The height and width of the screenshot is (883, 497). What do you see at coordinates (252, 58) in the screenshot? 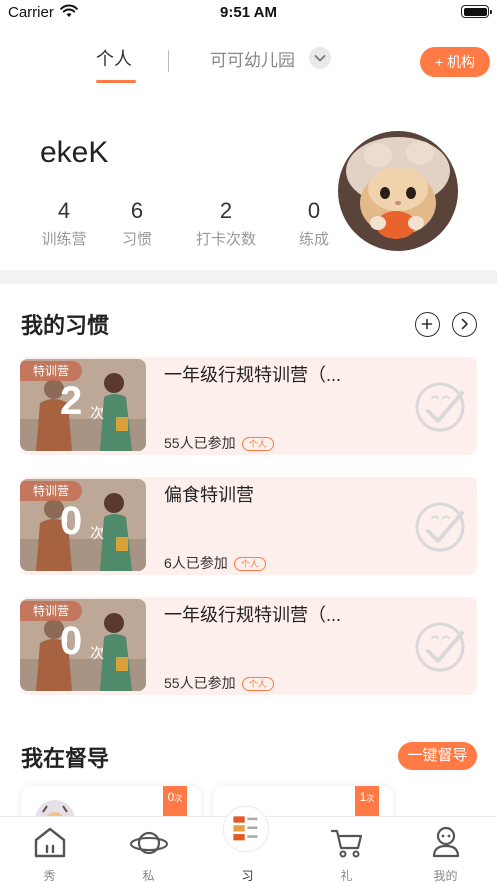
I see `tab-school: 可可幼儿园` at bounding box center [252, 58].